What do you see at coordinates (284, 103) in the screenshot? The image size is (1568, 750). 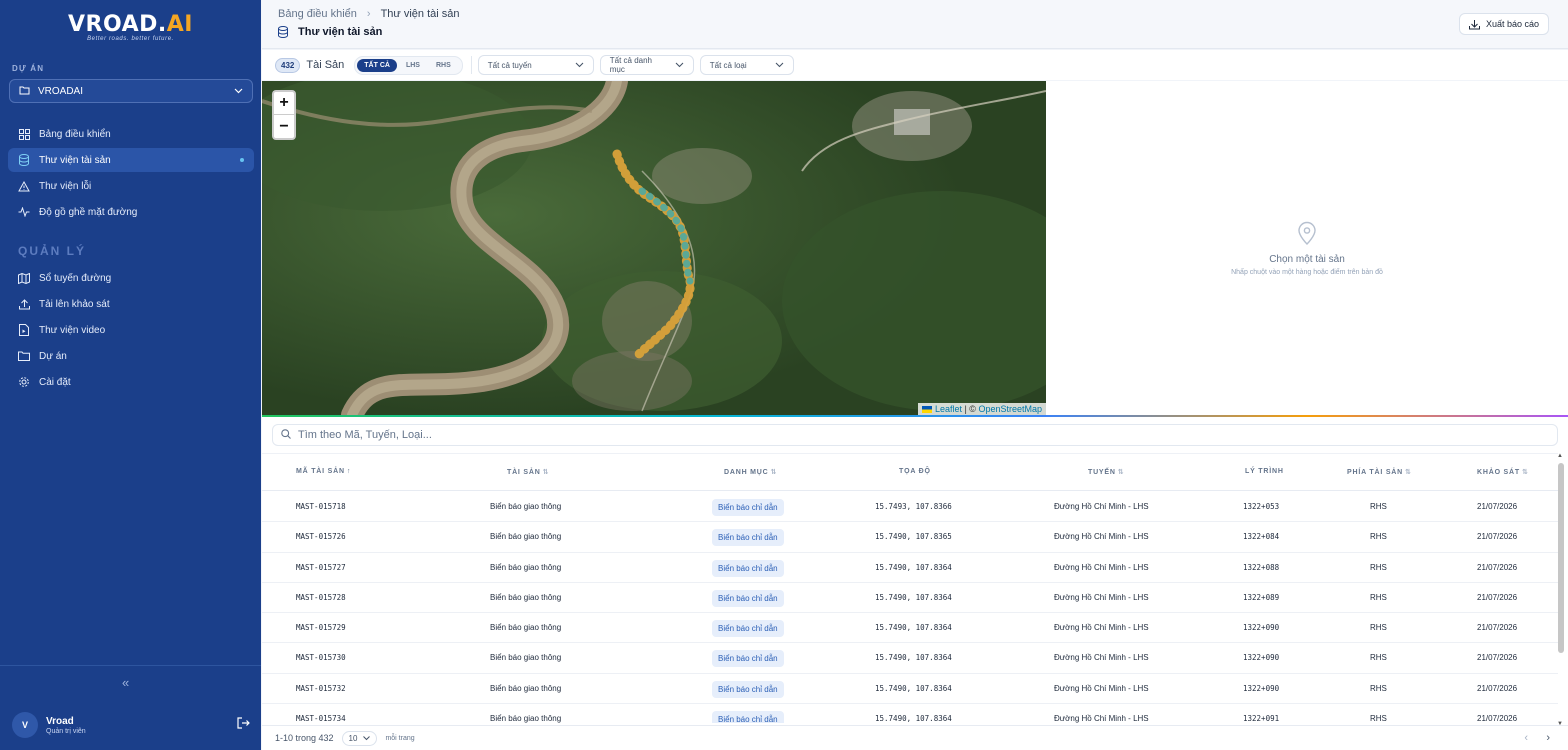 I see `zoom-in-button: +` at bounding box center [284, 103].